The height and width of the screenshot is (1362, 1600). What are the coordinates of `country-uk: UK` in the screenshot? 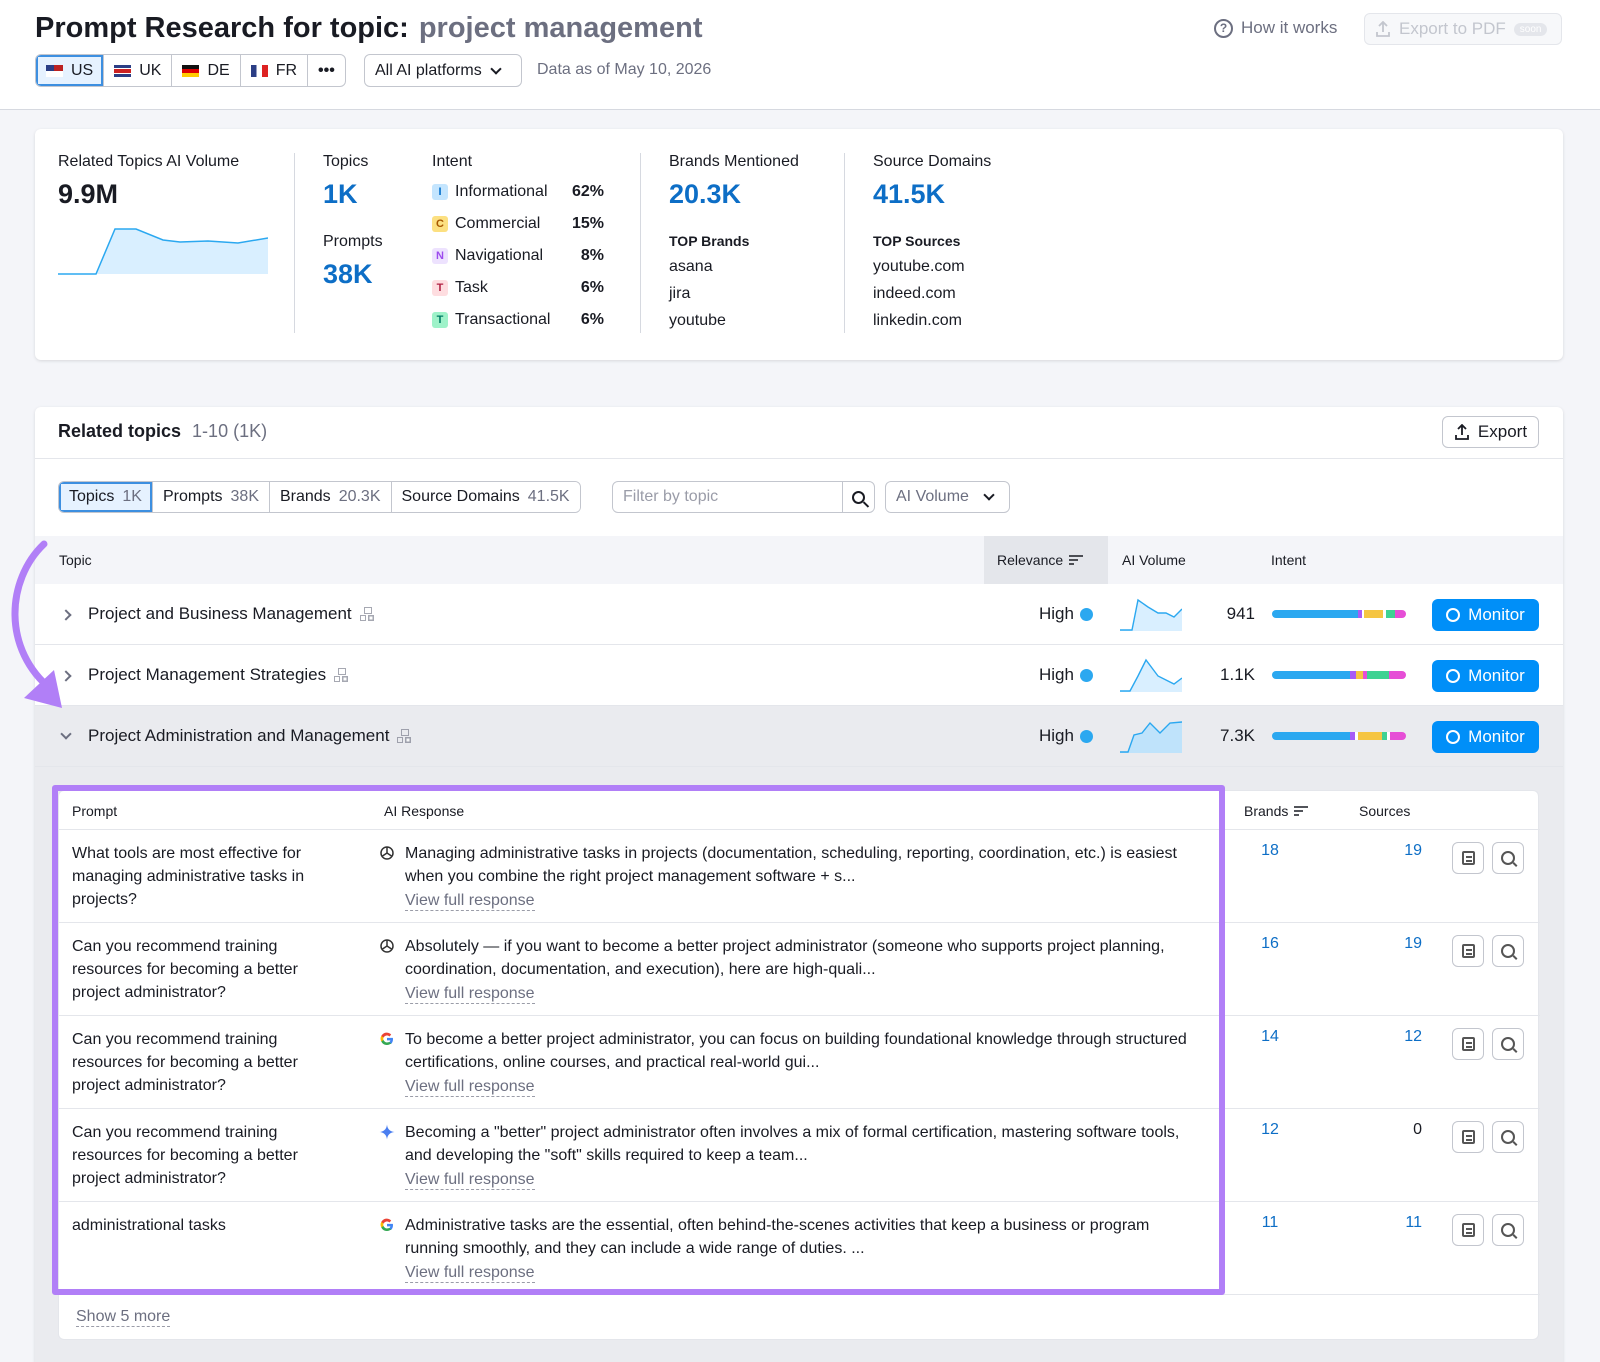 It's located at (138, 70).